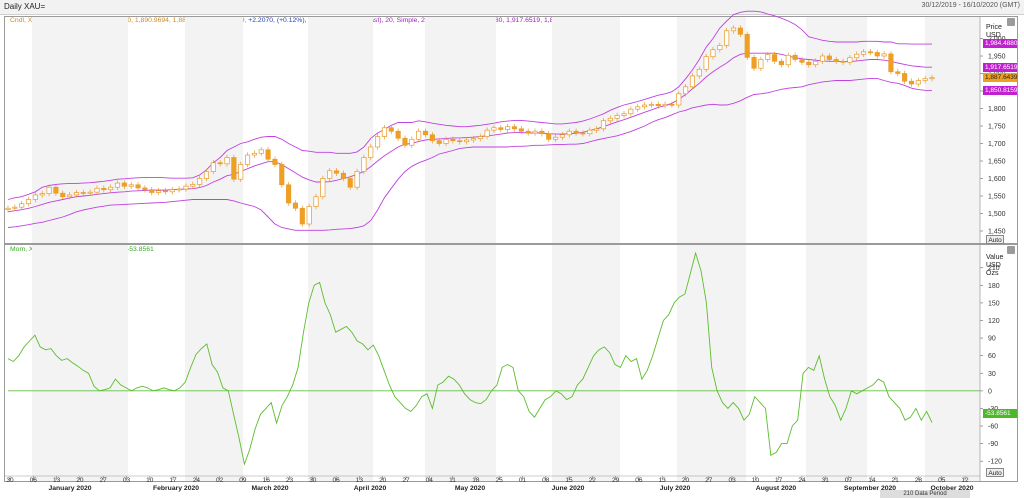  What do you see at coordinates (512, 494) in the screenshot?
I see `bottom-bar: 210 Data Period` at bounding box center [512, 494].